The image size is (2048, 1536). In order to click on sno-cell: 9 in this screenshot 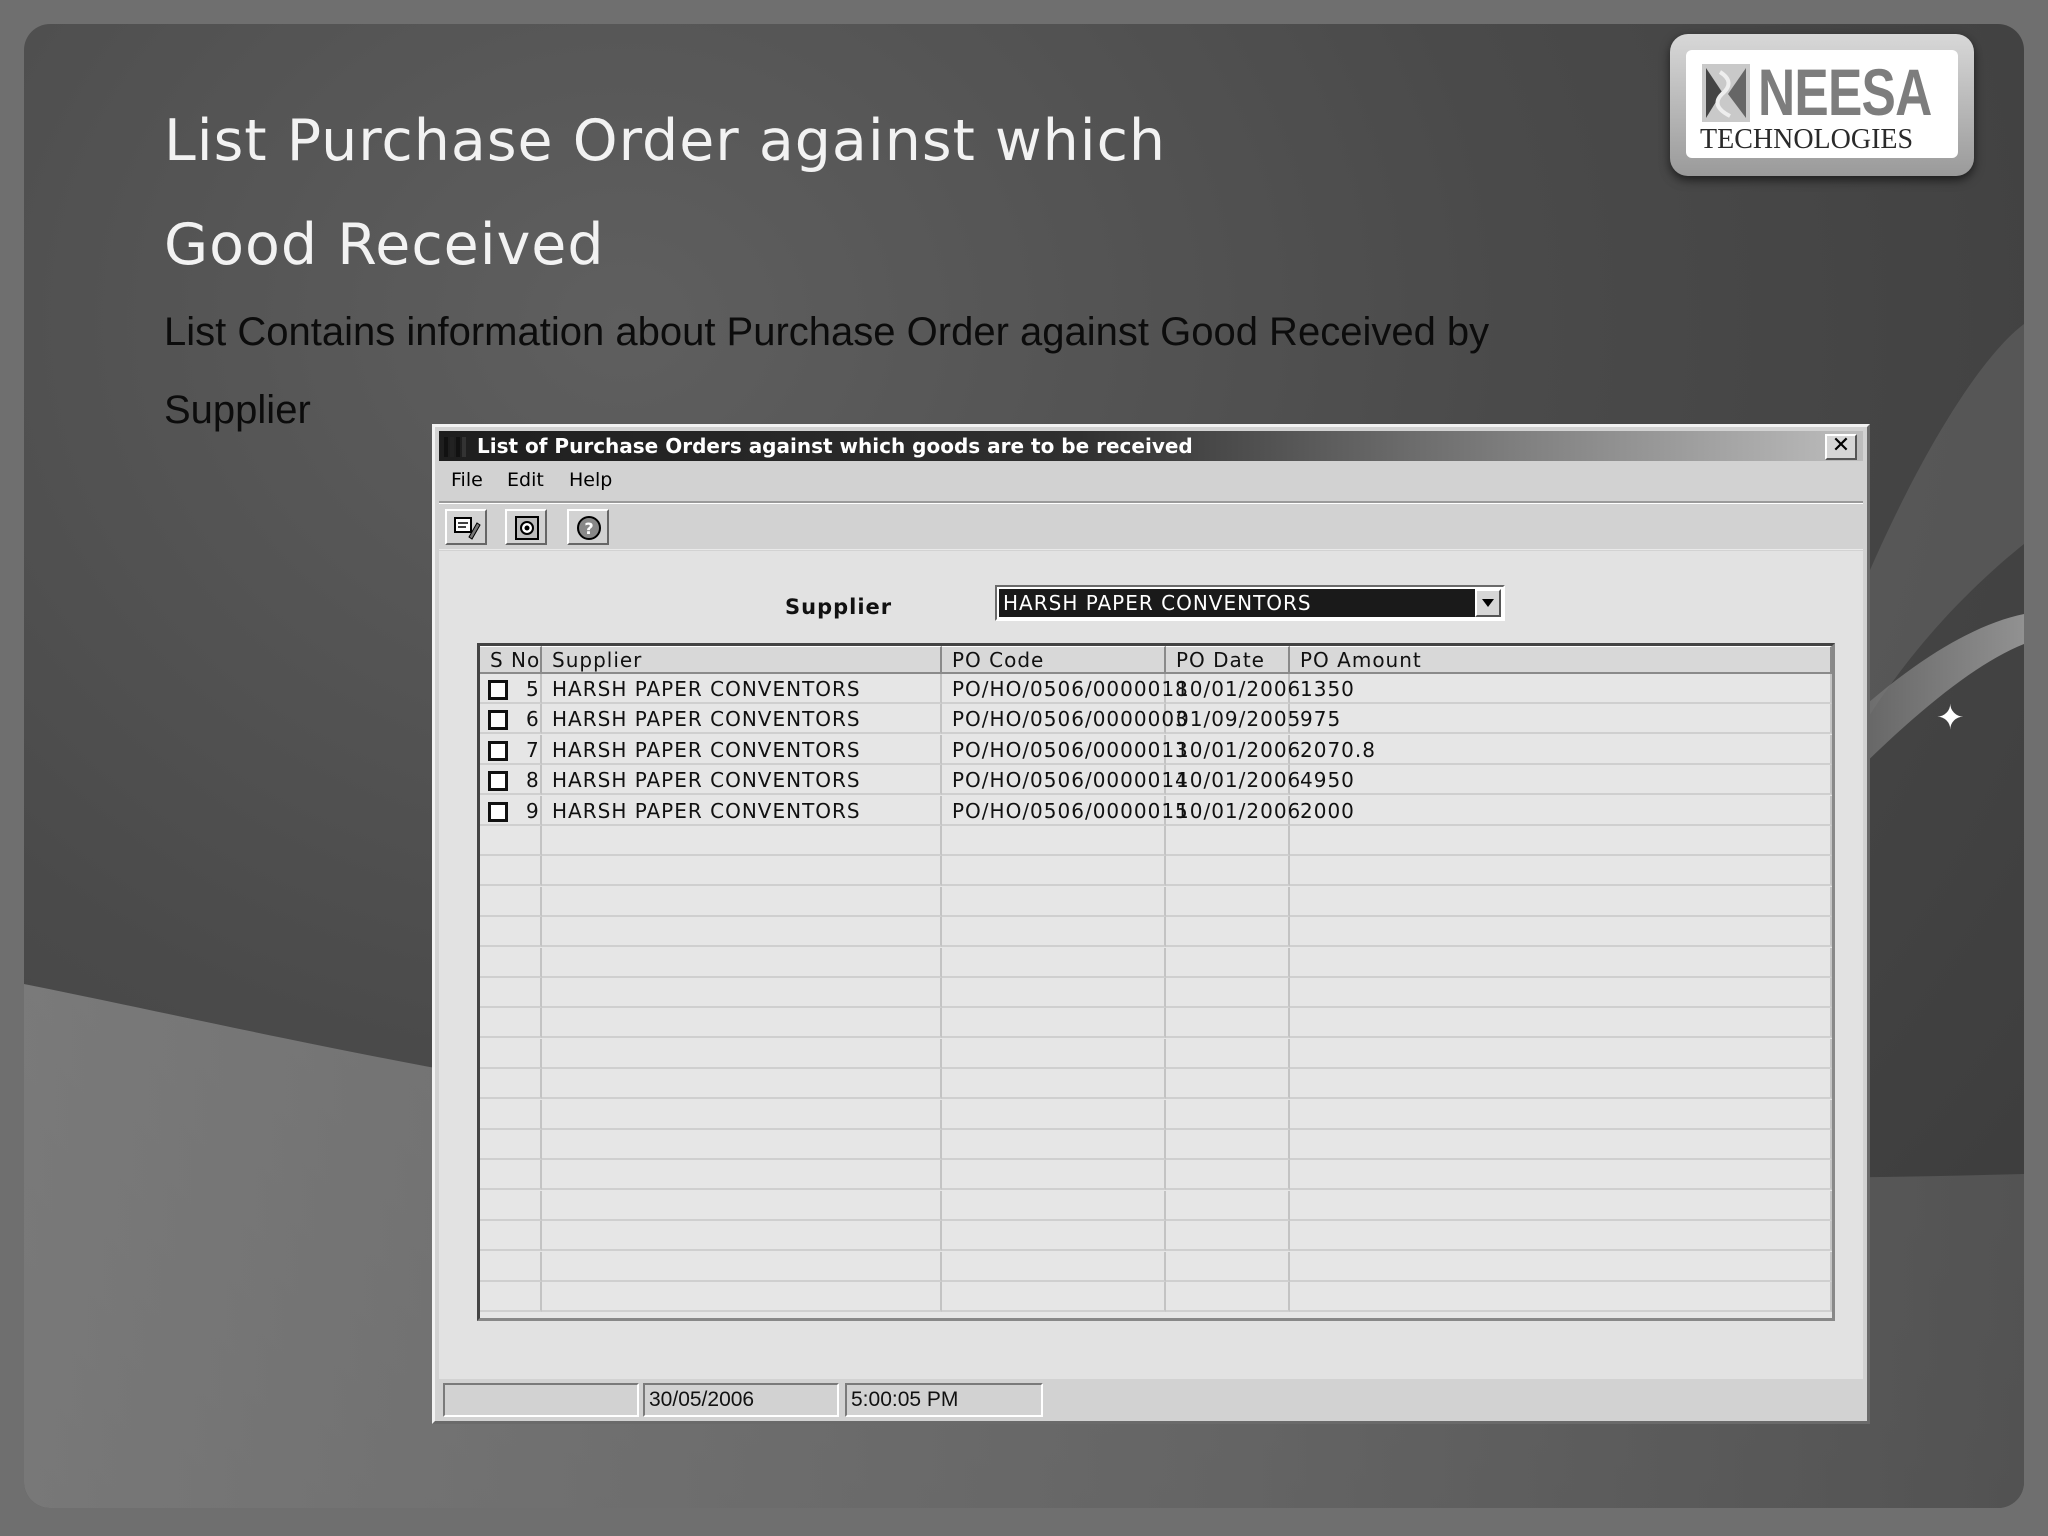, I will do `click(511, 810)`.